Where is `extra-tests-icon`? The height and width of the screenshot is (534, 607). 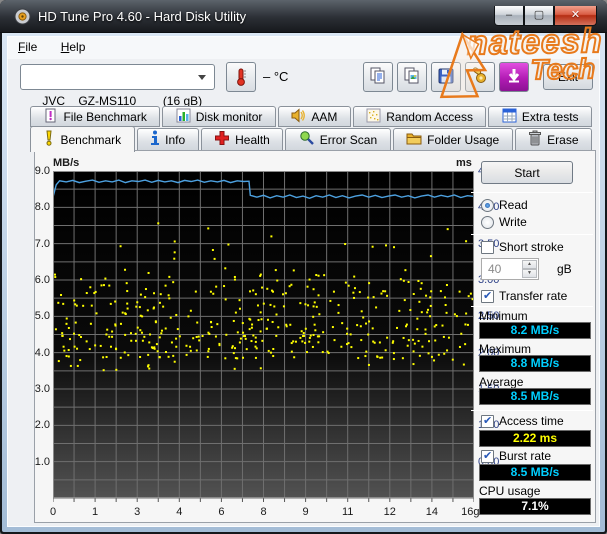 extra-tests-icon is located at coordinates (509, 117).